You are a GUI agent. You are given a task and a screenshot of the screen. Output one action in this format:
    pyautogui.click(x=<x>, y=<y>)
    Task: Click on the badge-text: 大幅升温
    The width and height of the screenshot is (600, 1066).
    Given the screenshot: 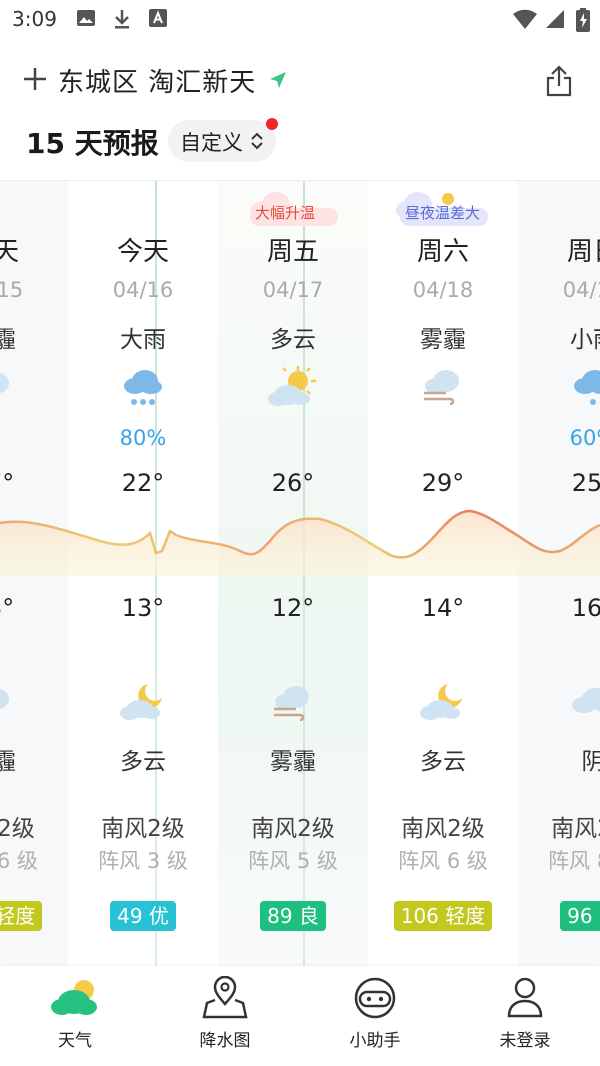 What is the action you would take?
    pyautogui.click(x=285, y=213)
    